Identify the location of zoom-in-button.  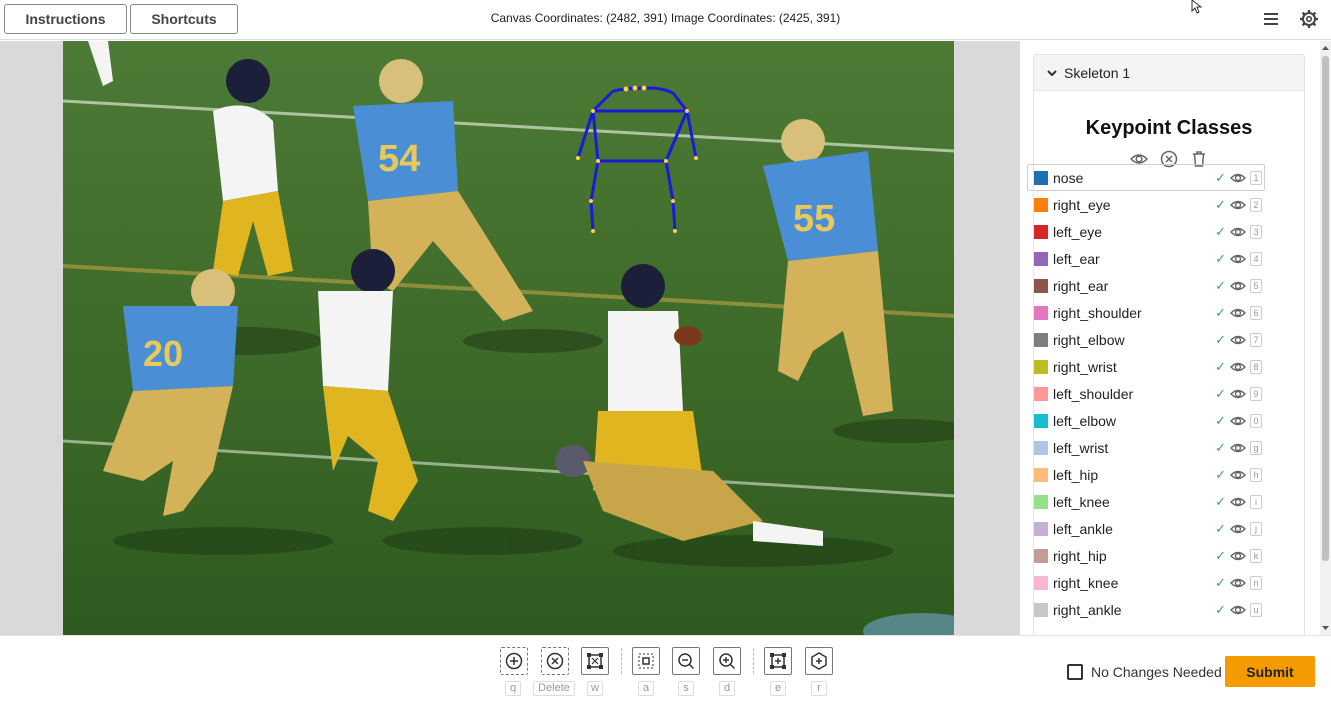
(727, 661).